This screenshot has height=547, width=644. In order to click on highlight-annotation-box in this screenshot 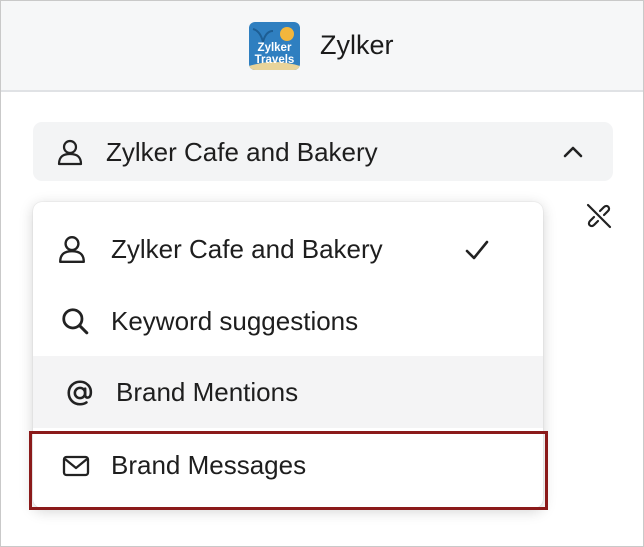, I will do `click(288, 470)`.